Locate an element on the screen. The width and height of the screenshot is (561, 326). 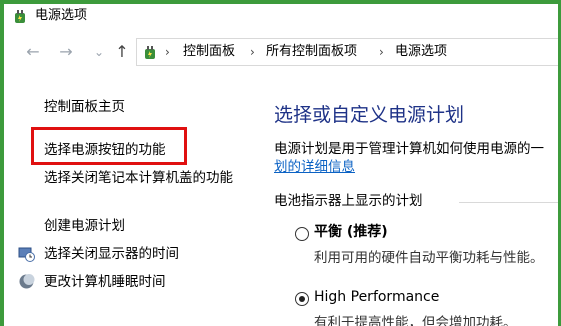
window-title: 电源选项 is located at coordinates (61, 15).